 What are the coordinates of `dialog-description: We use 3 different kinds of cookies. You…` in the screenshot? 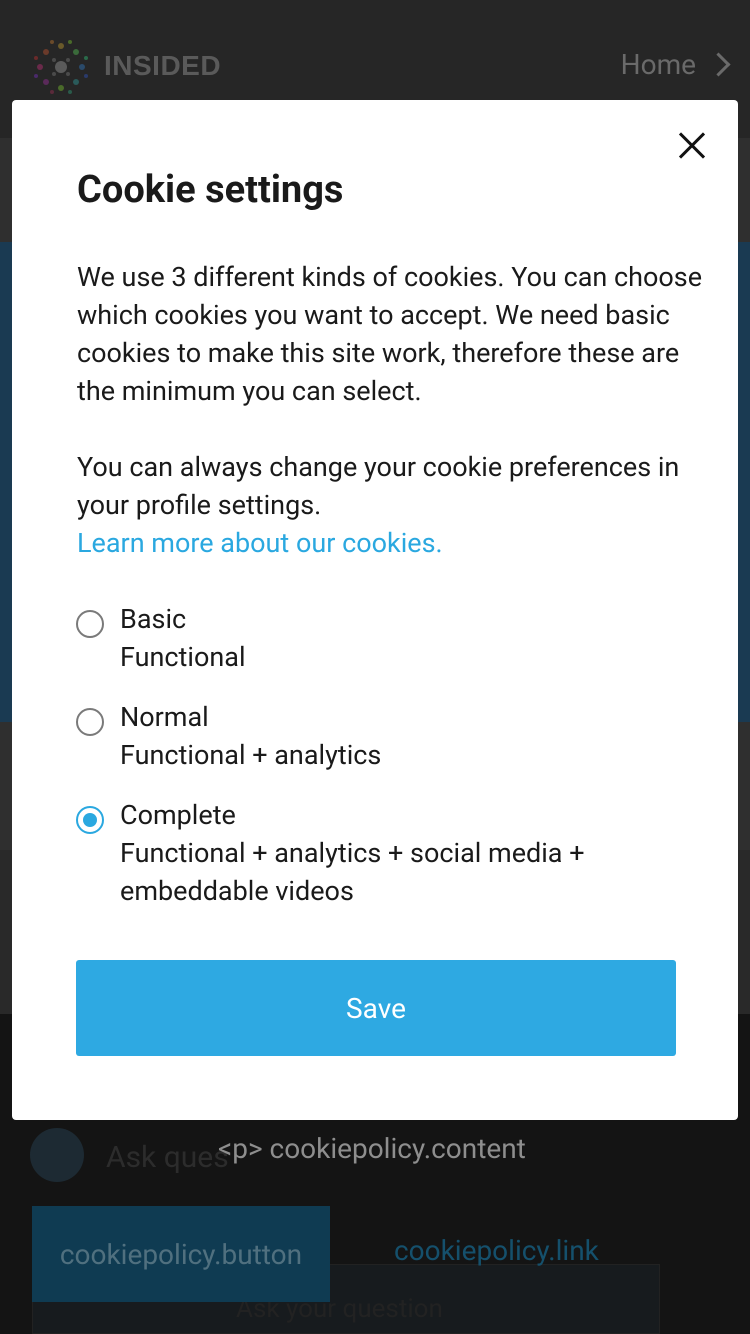 It's located at (390, 334).